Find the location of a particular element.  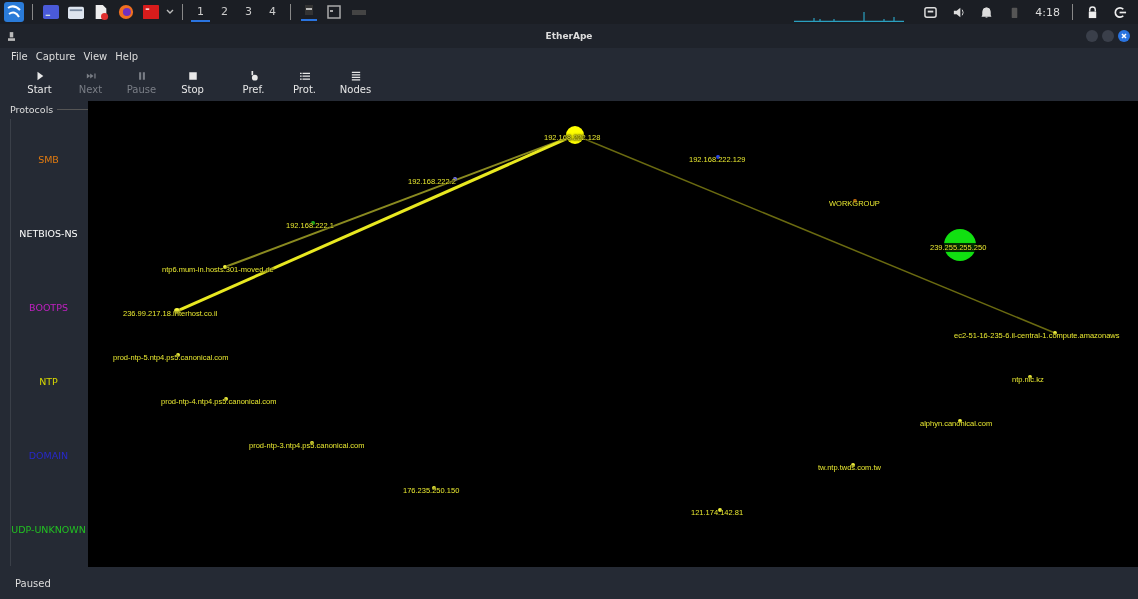

menu-item: Help is located at coordinates (127, 56).